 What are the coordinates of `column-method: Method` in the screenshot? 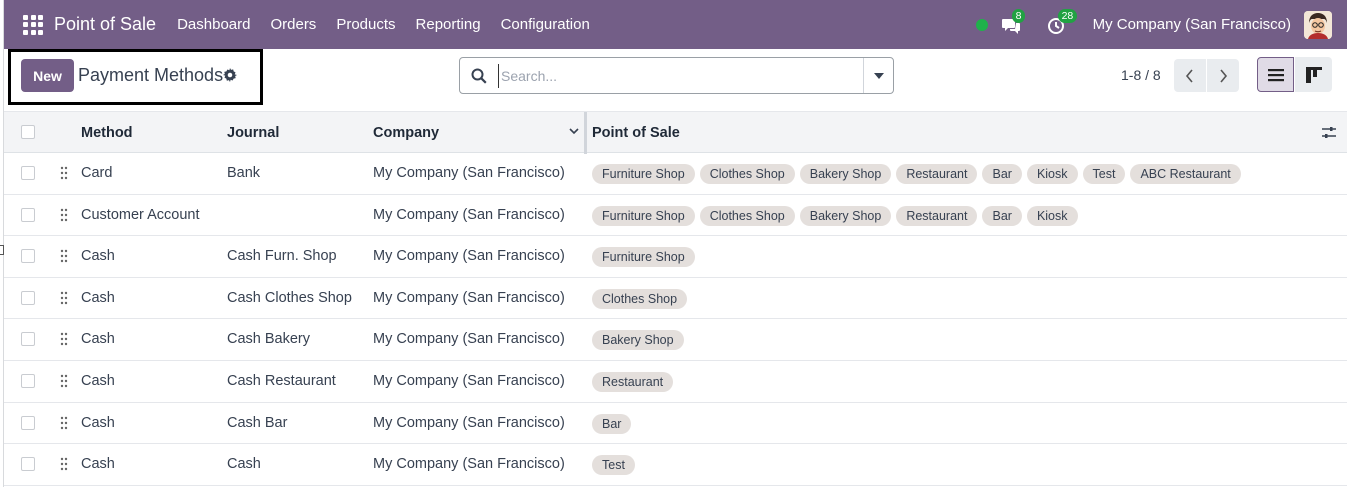 It's located at (107, 133).